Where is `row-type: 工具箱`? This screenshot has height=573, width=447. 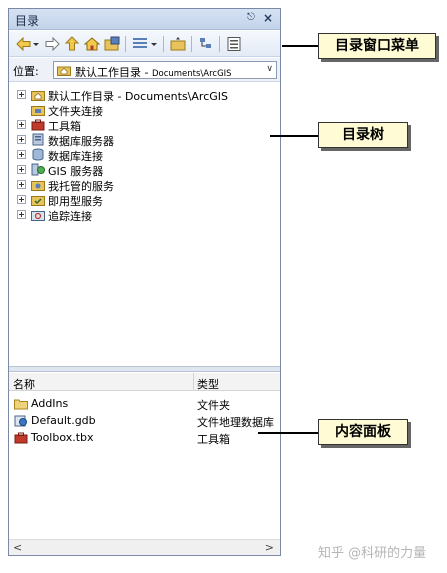 row-type: 工具箱 is located at coordinates (213, 439).